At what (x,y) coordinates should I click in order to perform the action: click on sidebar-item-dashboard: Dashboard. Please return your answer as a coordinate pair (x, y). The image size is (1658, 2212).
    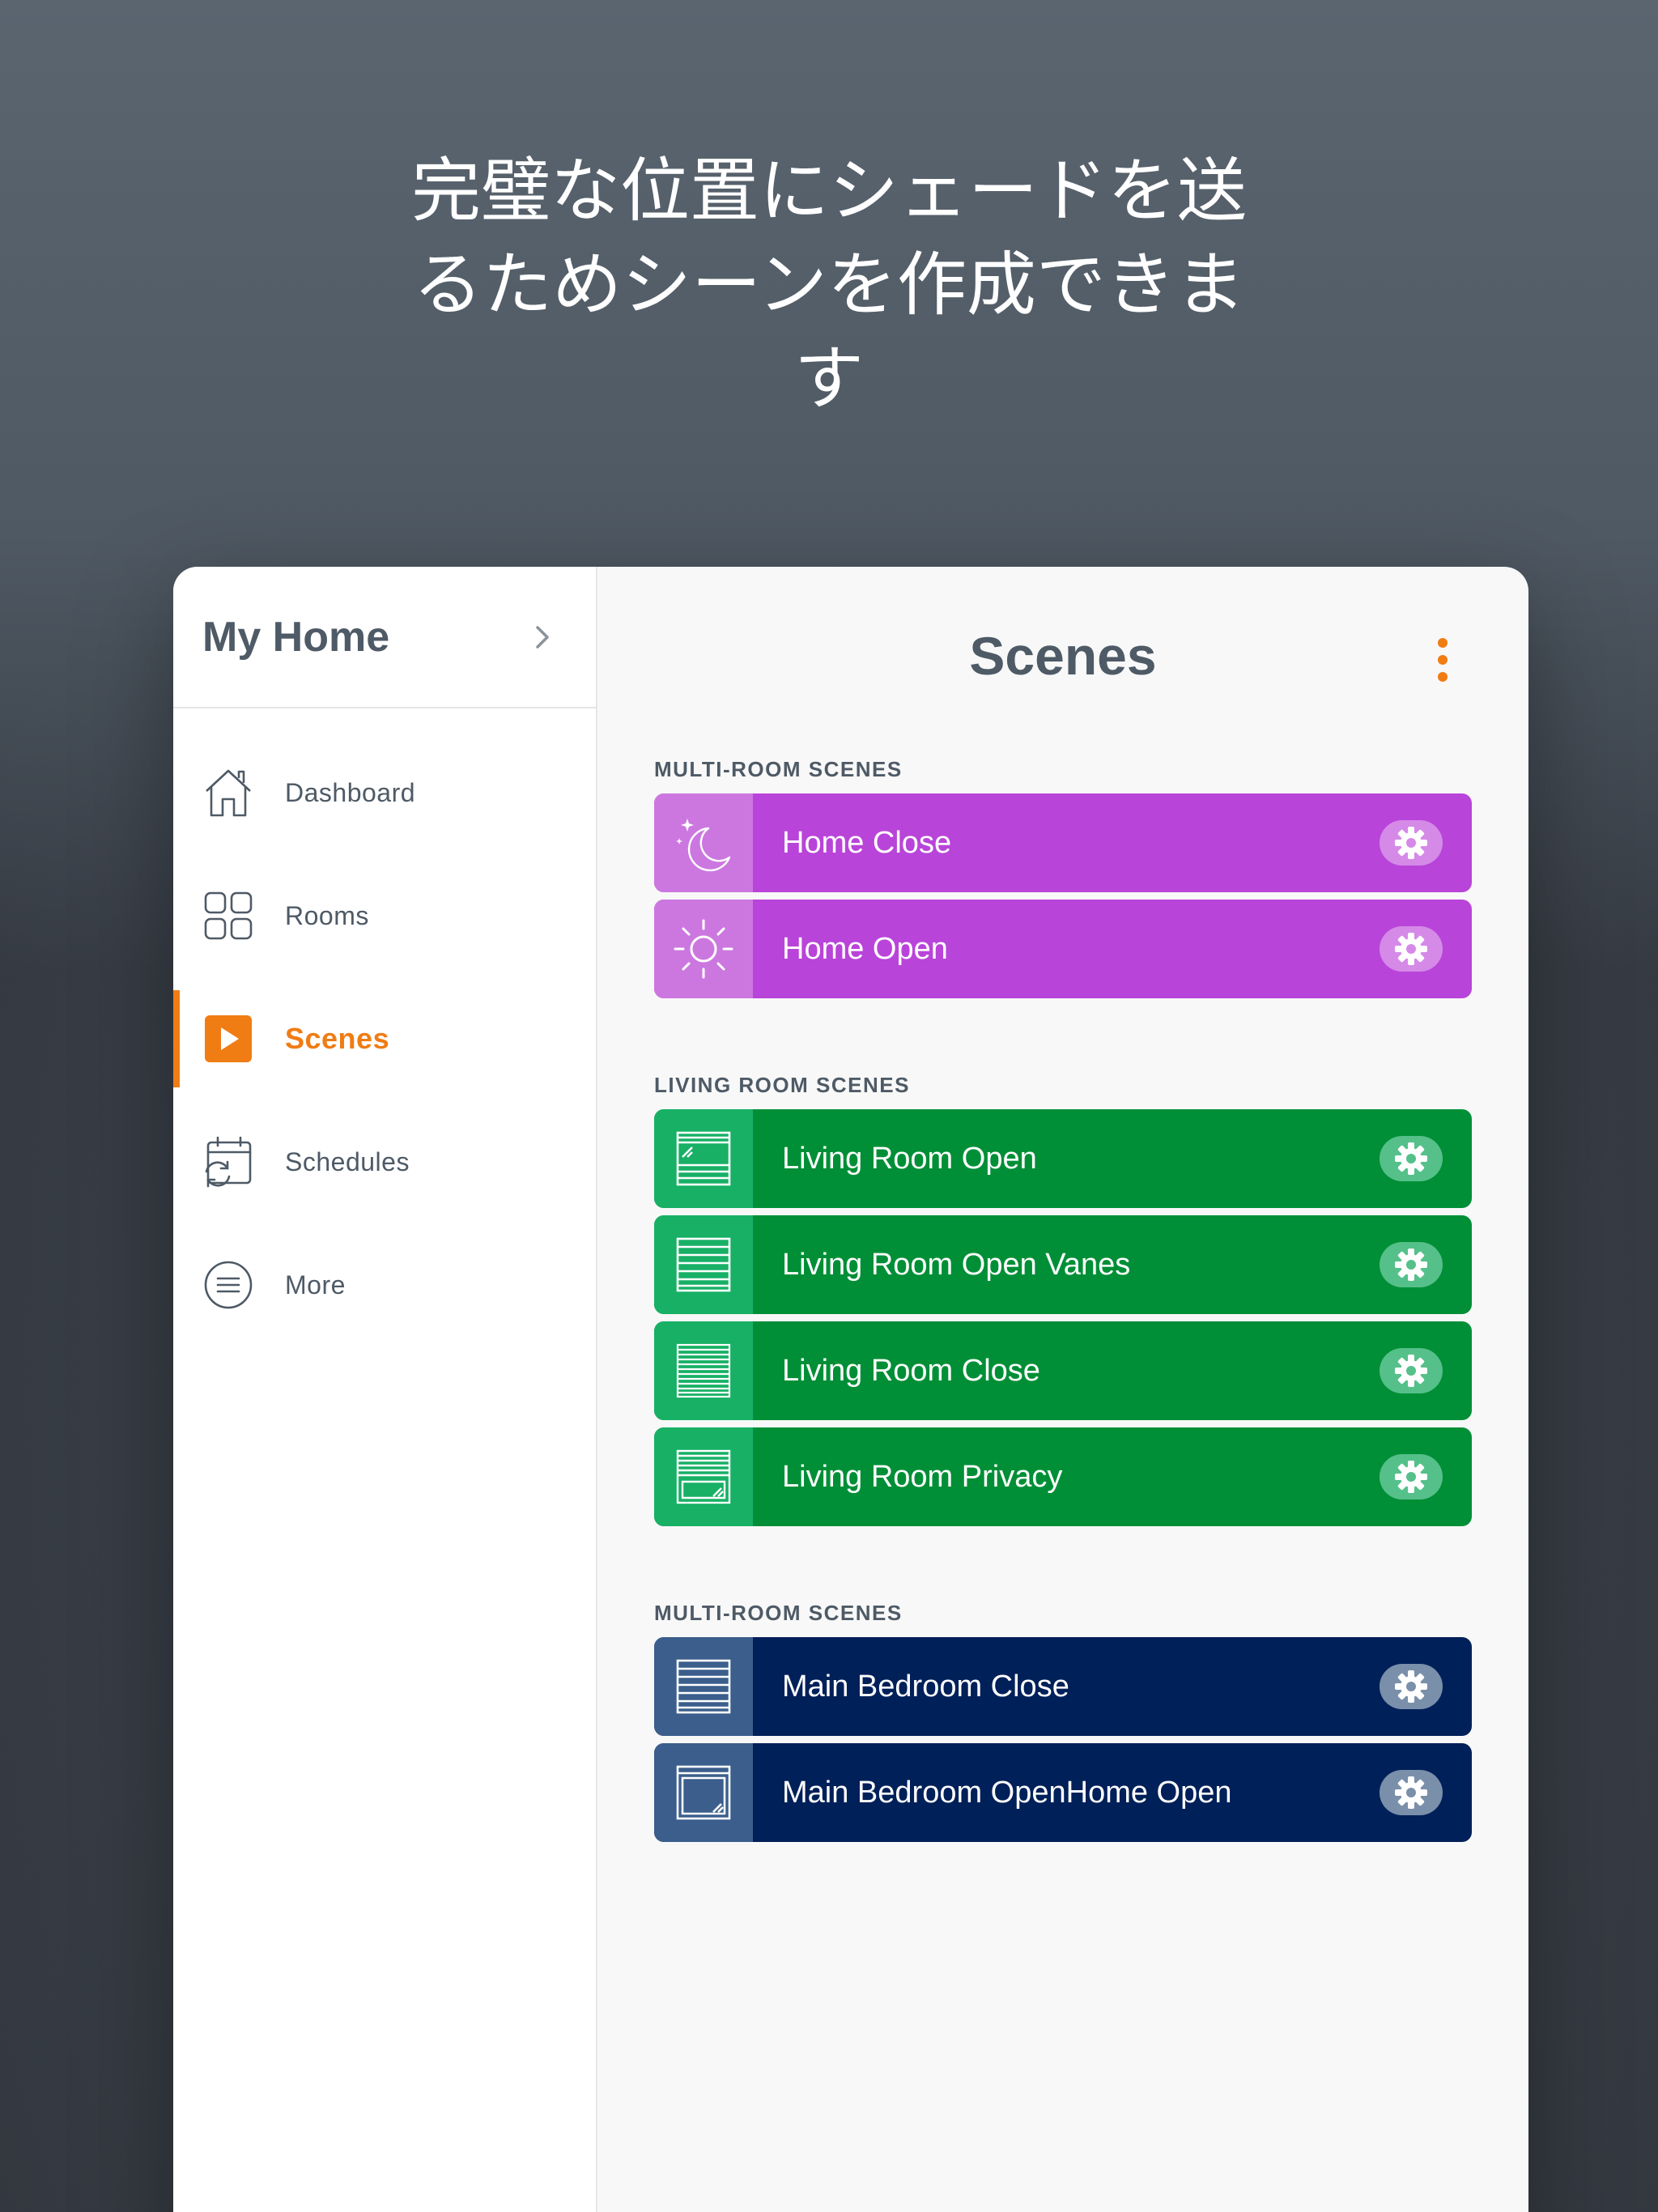
    Looking at the image, I should click on (384, 793).